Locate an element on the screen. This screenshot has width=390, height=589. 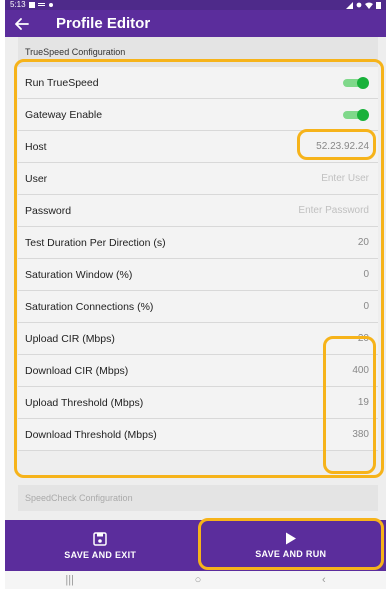
upload-threshold-row: Upload Threshold (Mbps) 19 is located at coordinates (198, 403).